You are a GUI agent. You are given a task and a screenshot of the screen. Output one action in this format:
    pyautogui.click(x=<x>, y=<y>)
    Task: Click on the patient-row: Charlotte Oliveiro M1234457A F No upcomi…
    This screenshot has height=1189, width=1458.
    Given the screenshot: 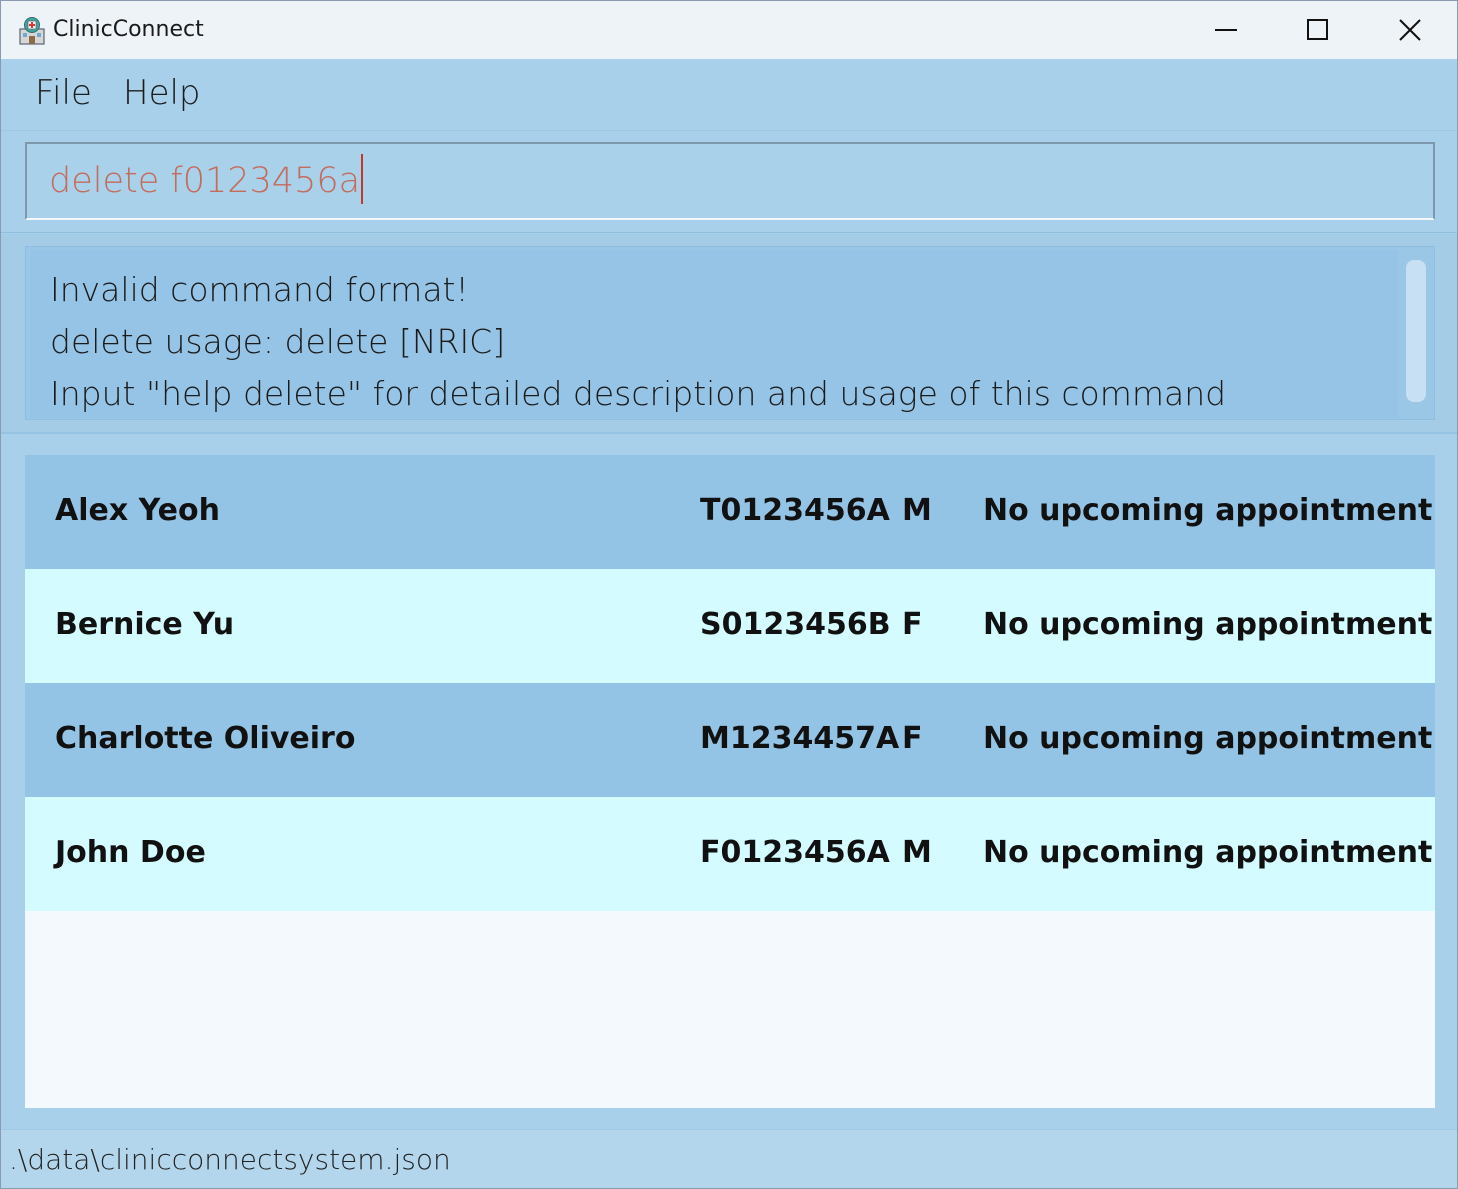 What is the action you would take?
    pyautogui.click(x=730, y=740)
    